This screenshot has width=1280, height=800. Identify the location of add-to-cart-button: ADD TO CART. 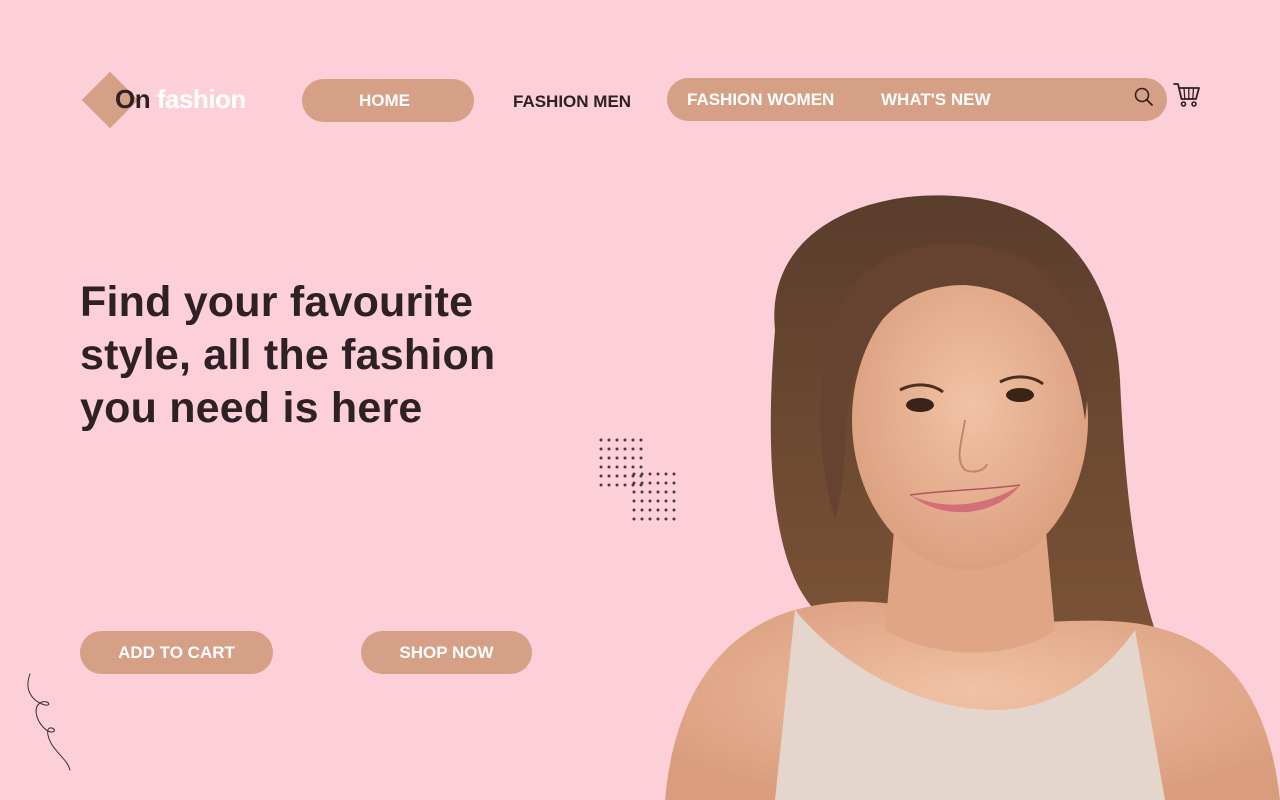
(176, 652).